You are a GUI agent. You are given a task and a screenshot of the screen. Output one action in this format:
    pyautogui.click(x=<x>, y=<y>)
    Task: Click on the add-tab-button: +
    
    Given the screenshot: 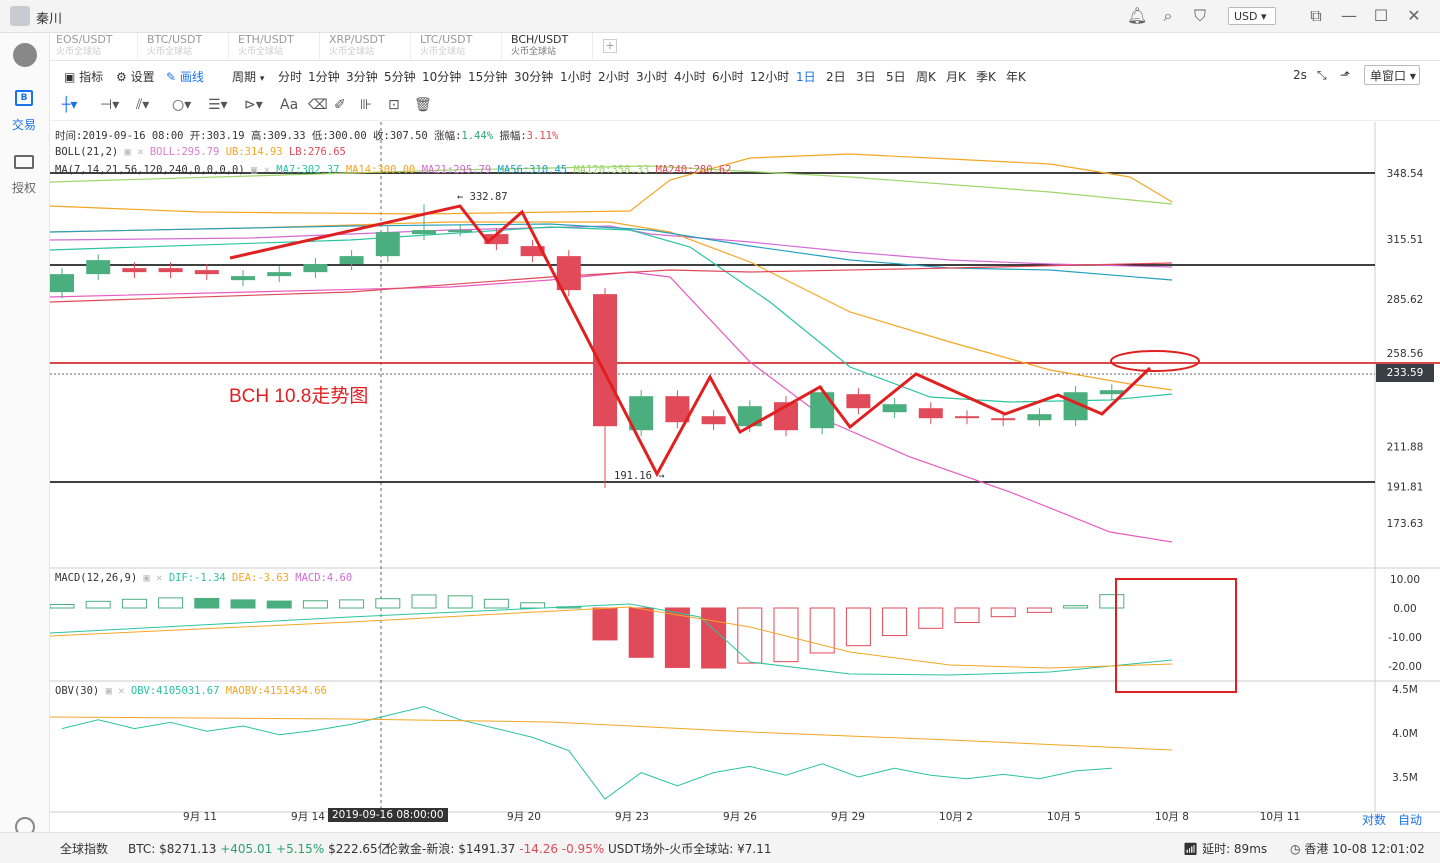 What is the action you would take?
    pyautogui.click(x=610, y=46)
    